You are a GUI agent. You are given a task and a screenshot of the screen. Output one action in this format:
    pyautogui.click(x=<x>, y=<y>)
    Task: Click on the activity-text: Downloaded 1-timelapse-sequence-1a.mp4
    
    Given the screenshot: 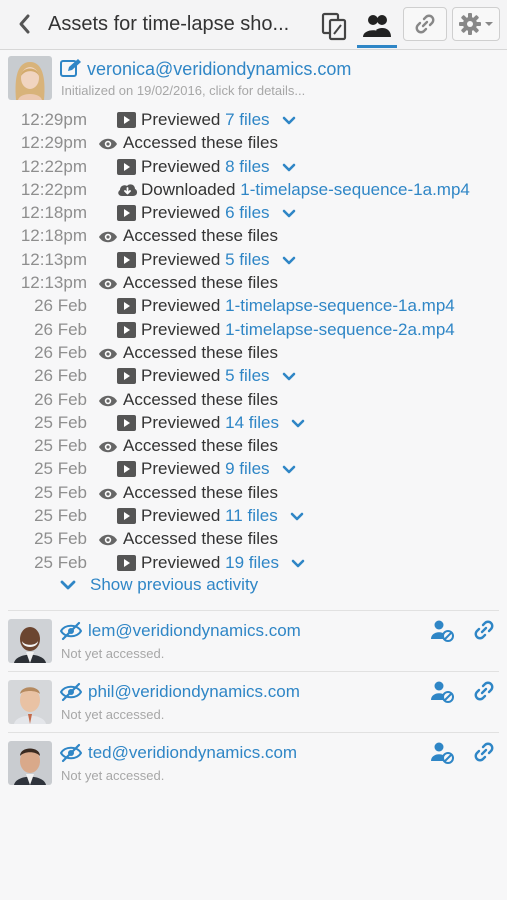 What is the action you would take?
    pyautogui.click(x=305, y=189)
    